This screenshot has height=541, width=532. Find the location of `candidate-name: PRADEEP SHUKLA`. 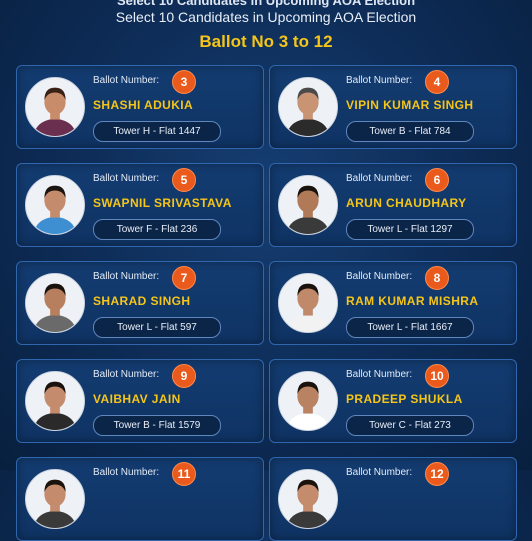

candidate-name: PRADEEP SHUKLA is located at coordinates (404, 399).